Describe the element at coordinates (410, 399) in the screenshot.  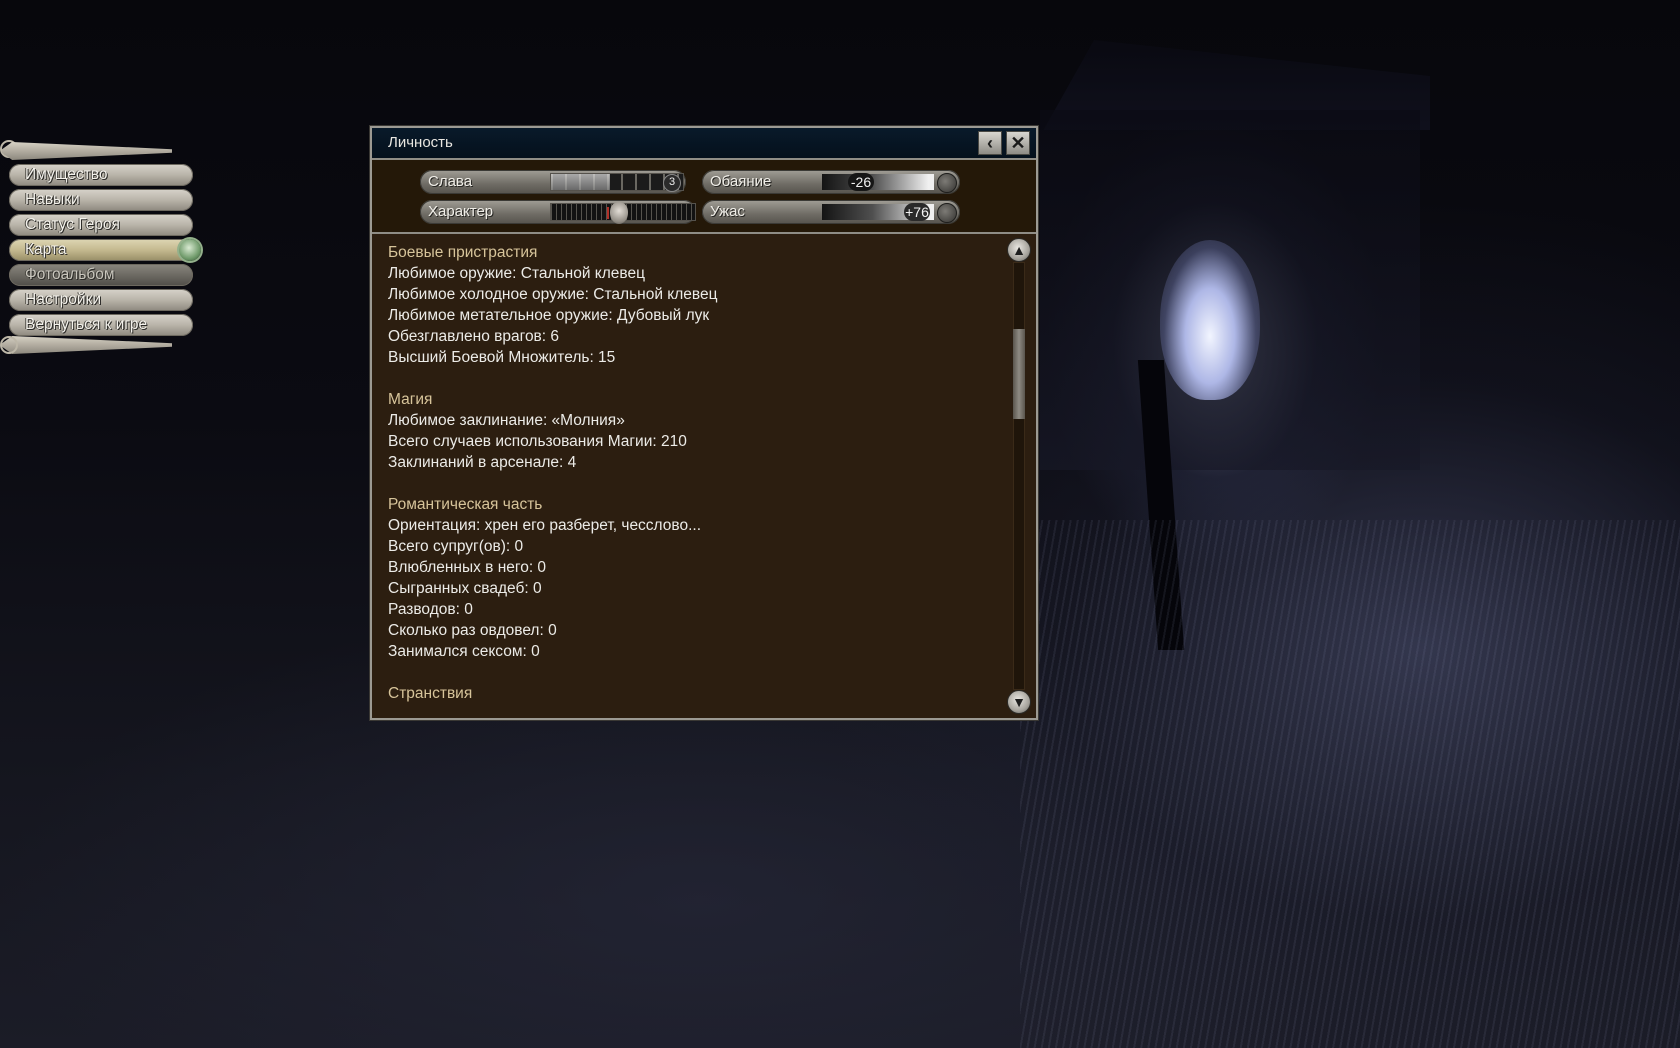
I see `section-heading-magic: Магия` at that location.